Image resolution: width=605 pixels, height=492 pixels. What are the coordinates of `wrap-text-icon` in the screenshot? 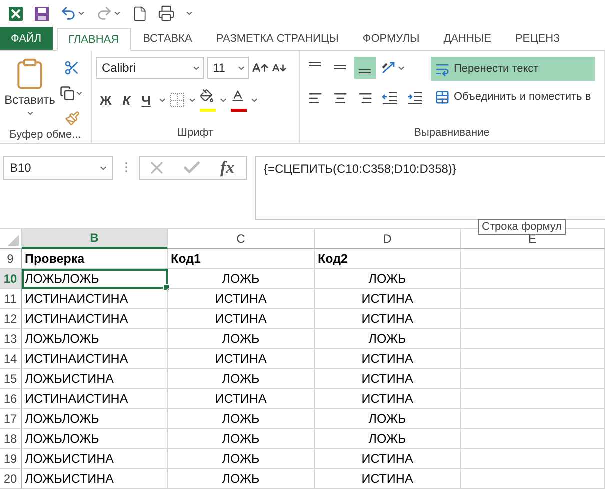 It's located at (442, 69).